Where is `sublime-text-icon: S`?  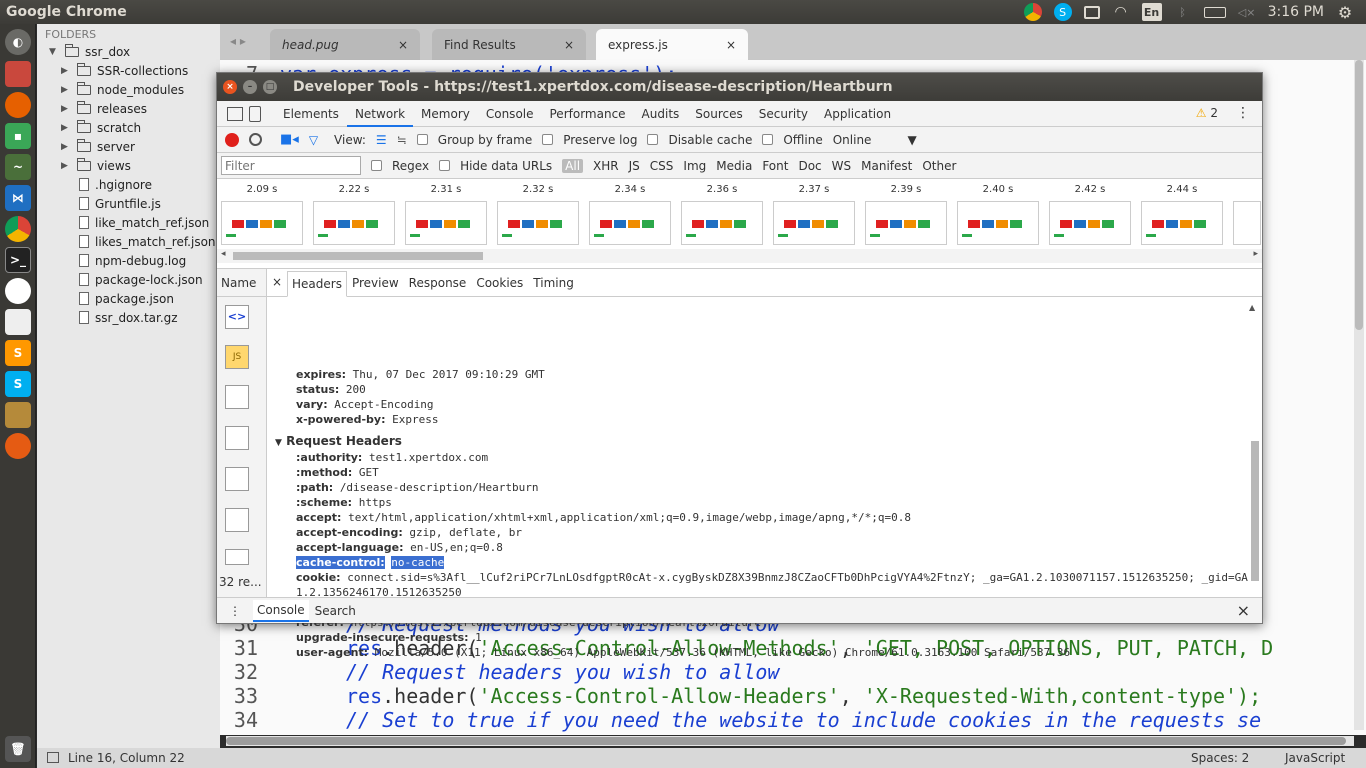 sublime-text-icon: S is located at coordinates (18, 353).